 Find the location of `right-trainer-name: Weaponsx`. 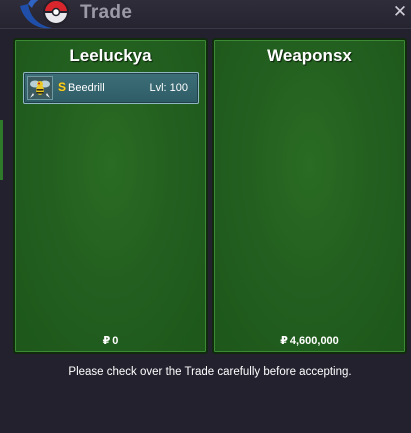

right-trainer-name: Weaponsx is located at coordinates (309, 55).